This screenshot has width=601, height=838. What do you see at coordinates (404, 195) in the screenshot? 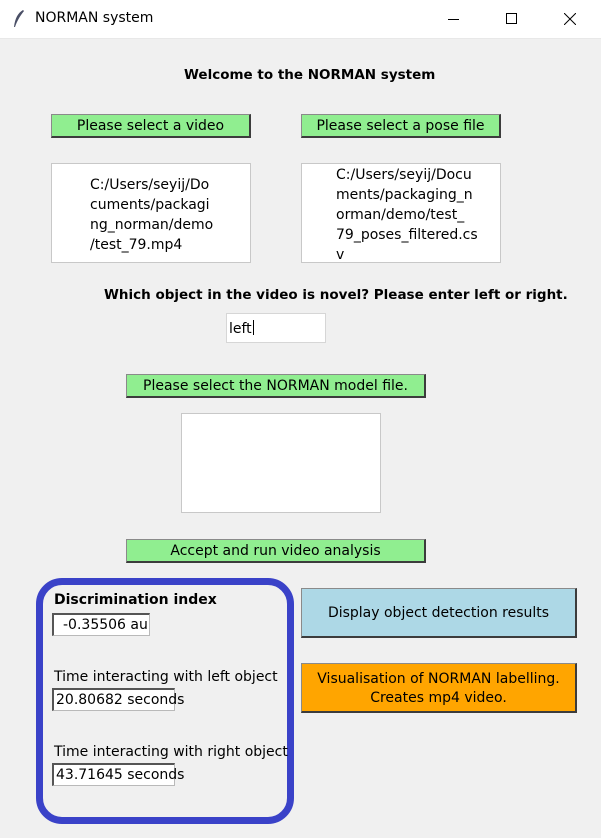
I see `pose-path-line: ments/packaging_n` at bounding box center [404, 195].